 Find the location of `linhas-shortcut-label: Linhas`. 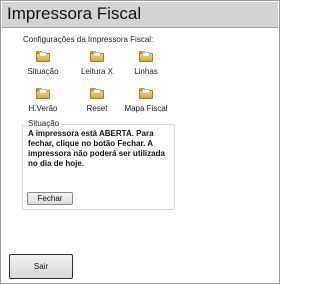

linhas-shortcut-label: Linhas is located at coordinates (146, 71).